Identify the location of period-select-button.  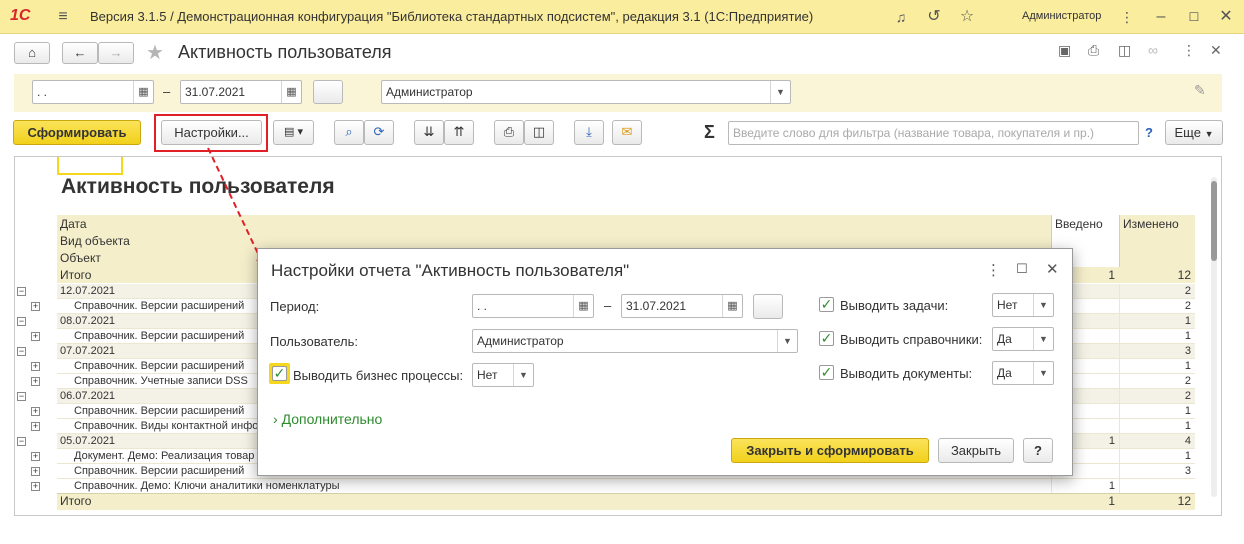
(328, 92).